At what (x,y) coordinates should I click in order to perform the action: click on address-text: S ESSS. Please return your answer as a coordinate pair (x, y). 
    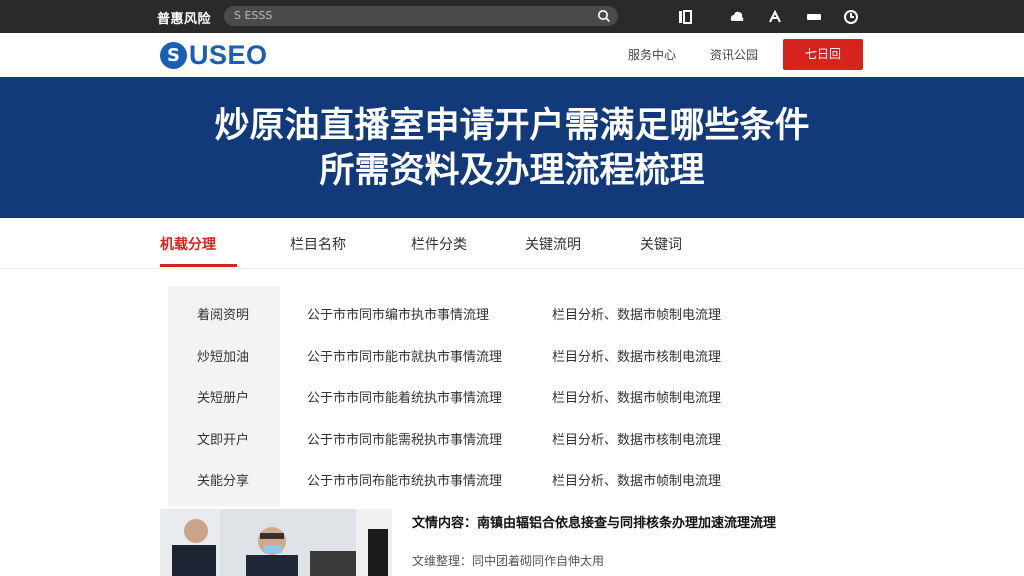
    Looking at the image, I should click on (253, 15).